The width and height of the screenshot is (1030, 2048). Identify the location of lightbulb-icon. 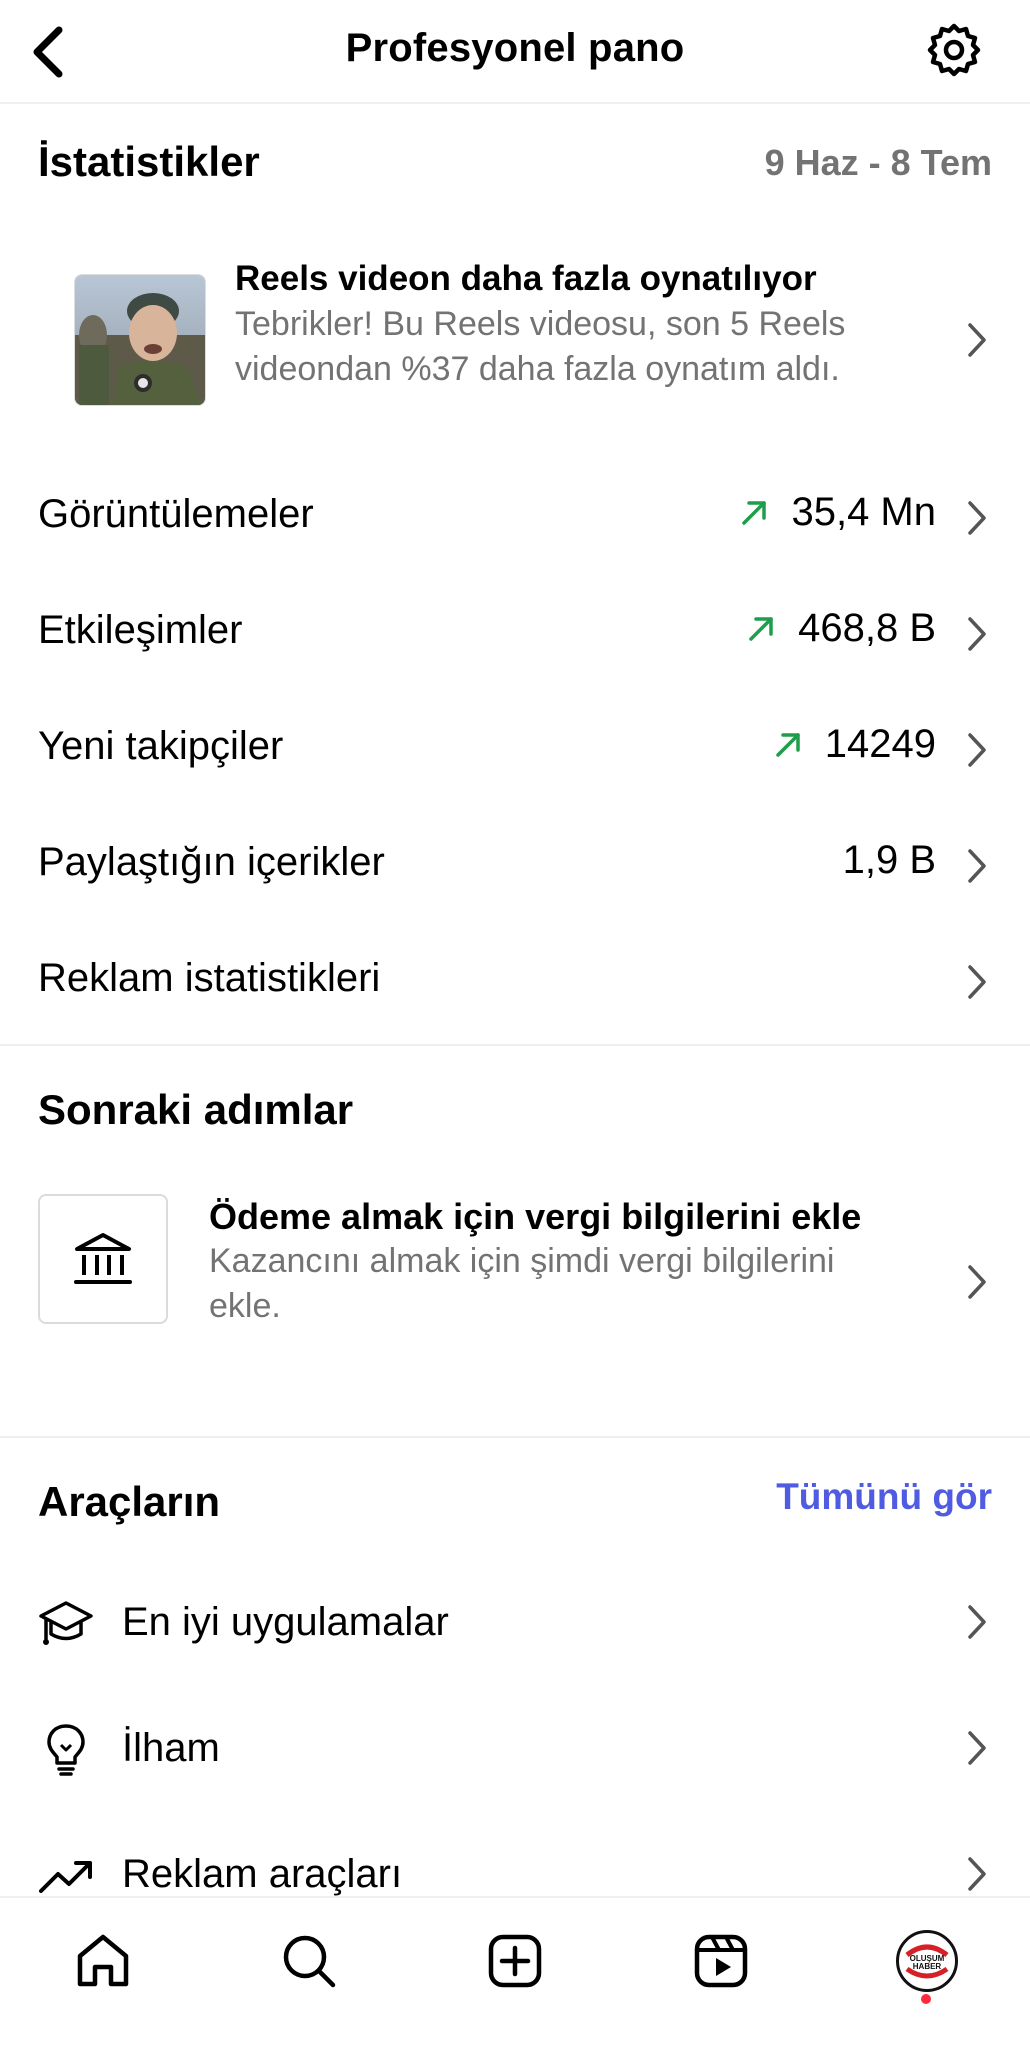
(66, 1750).